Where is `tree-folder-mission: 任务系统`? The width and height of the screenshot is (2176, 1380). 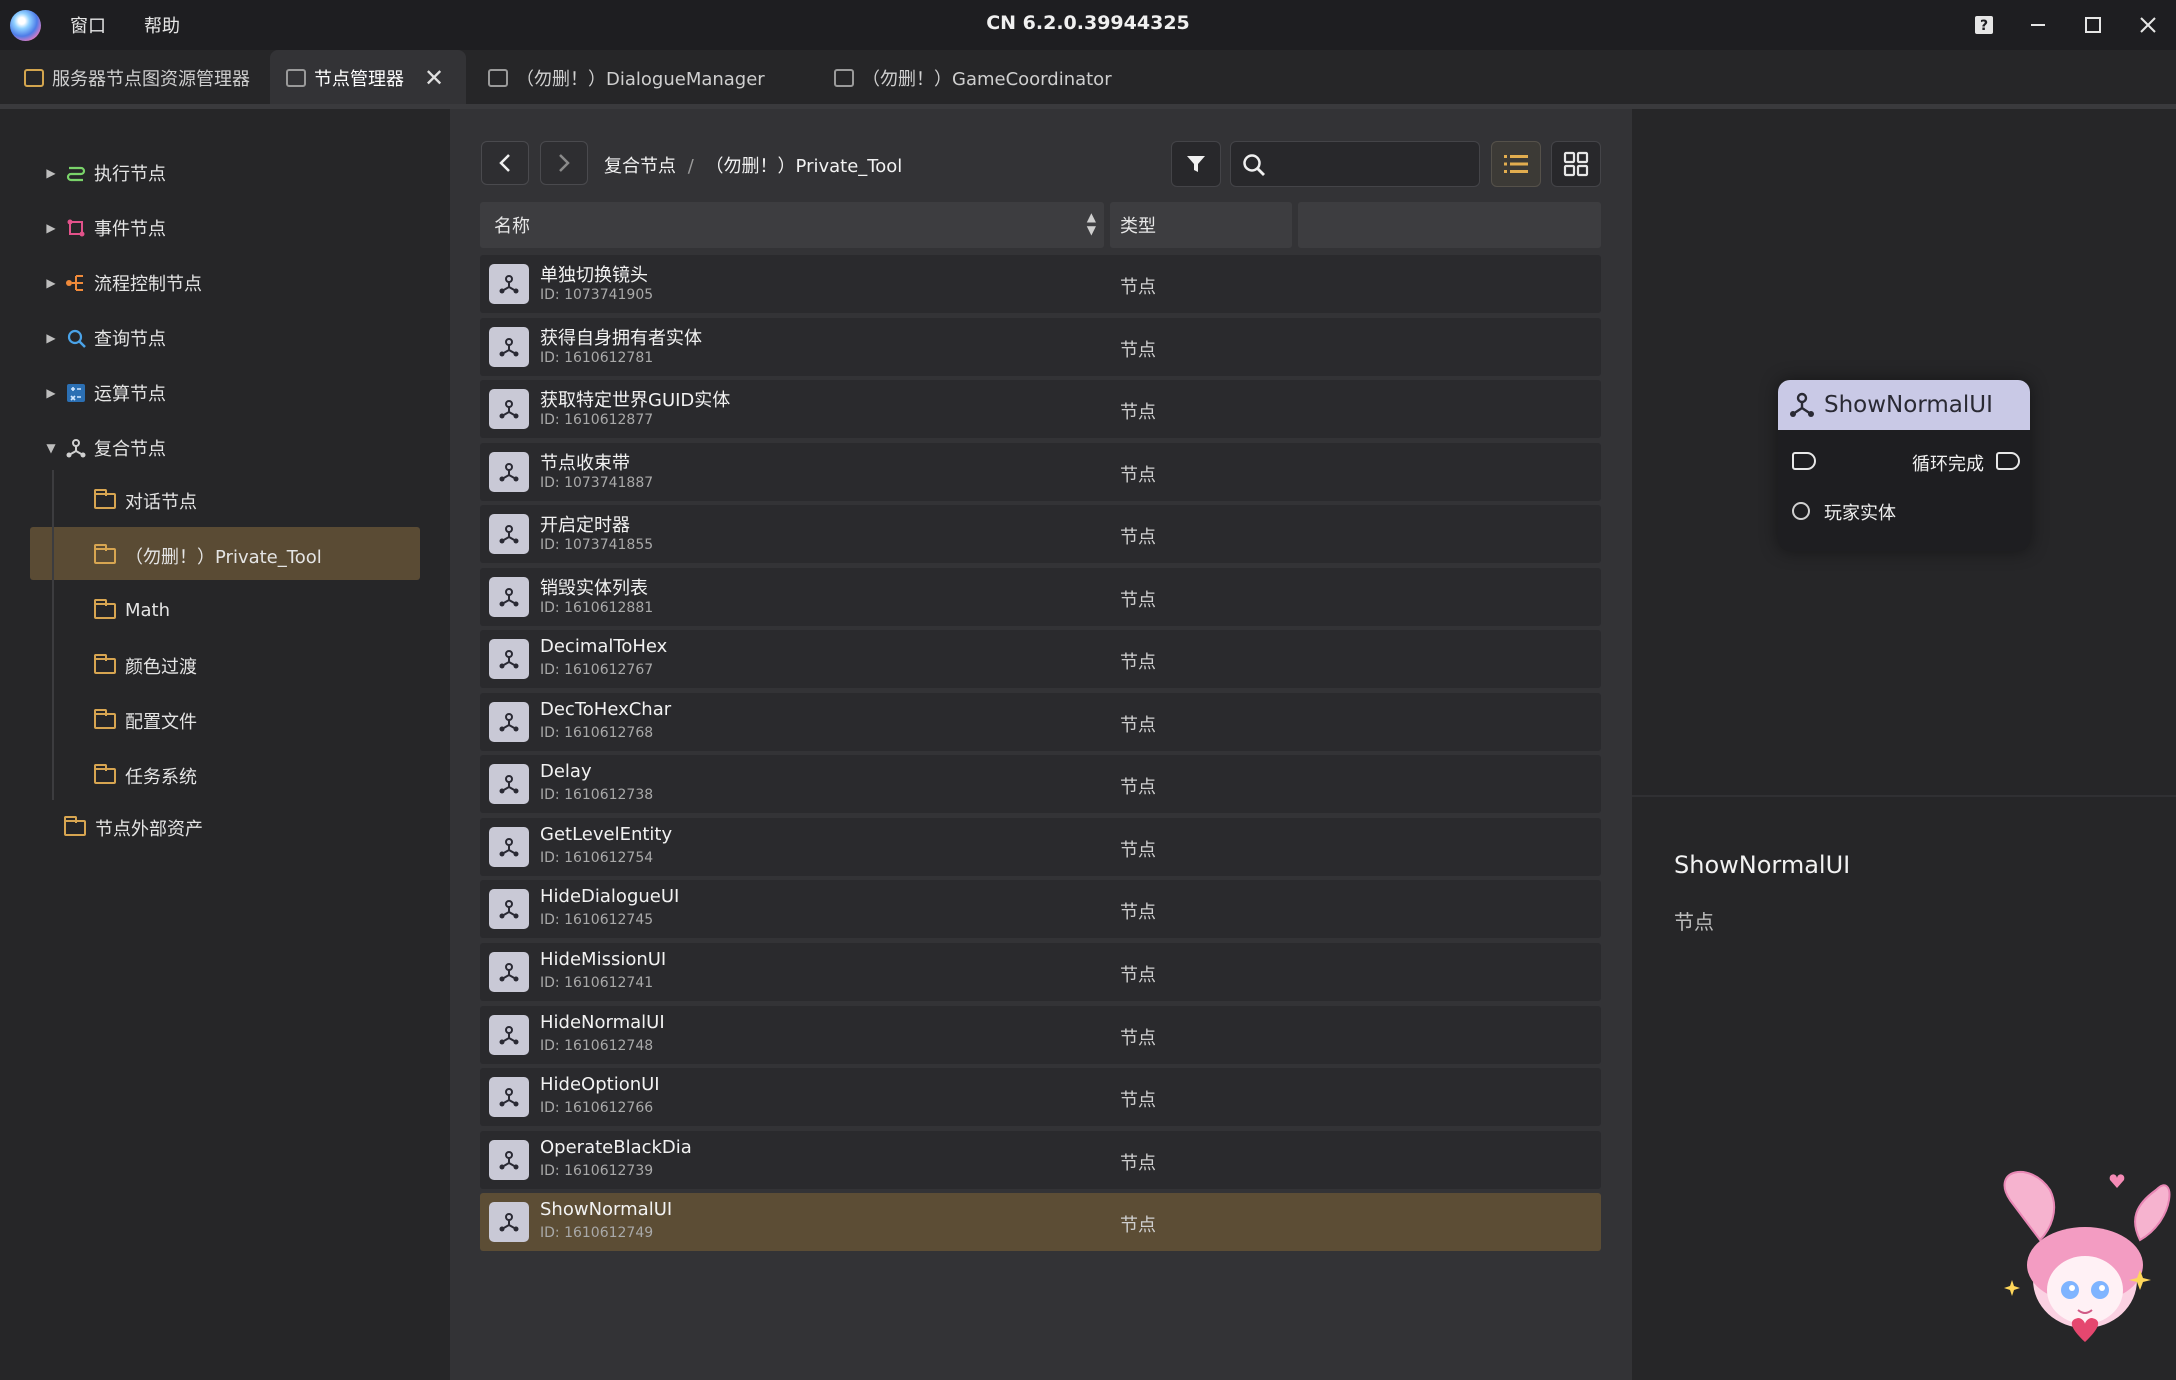
tree-folder-mission: 任务系统 is located at coordinates (259, 775).